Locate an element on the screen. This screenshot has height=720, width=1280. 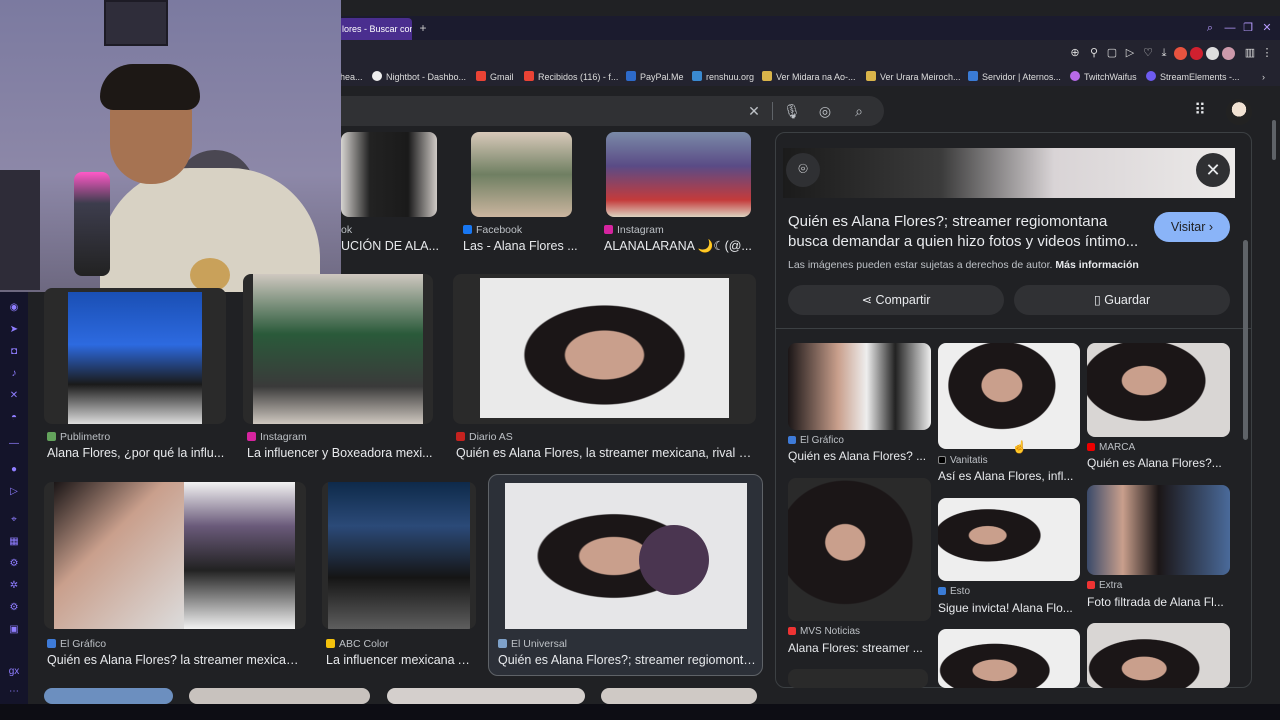
history-icon: ⌖ is located at coordinates (14, 520).